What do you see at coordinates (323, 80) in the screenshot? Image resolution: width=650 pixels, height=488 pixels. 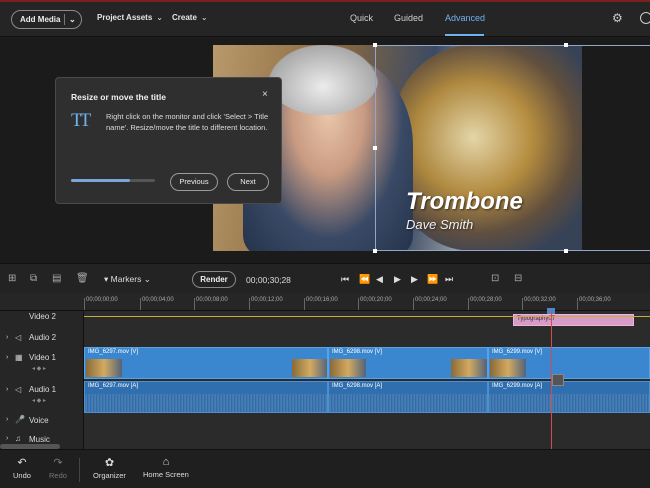 I see `musician-hair` at bounding box center [323, 80].